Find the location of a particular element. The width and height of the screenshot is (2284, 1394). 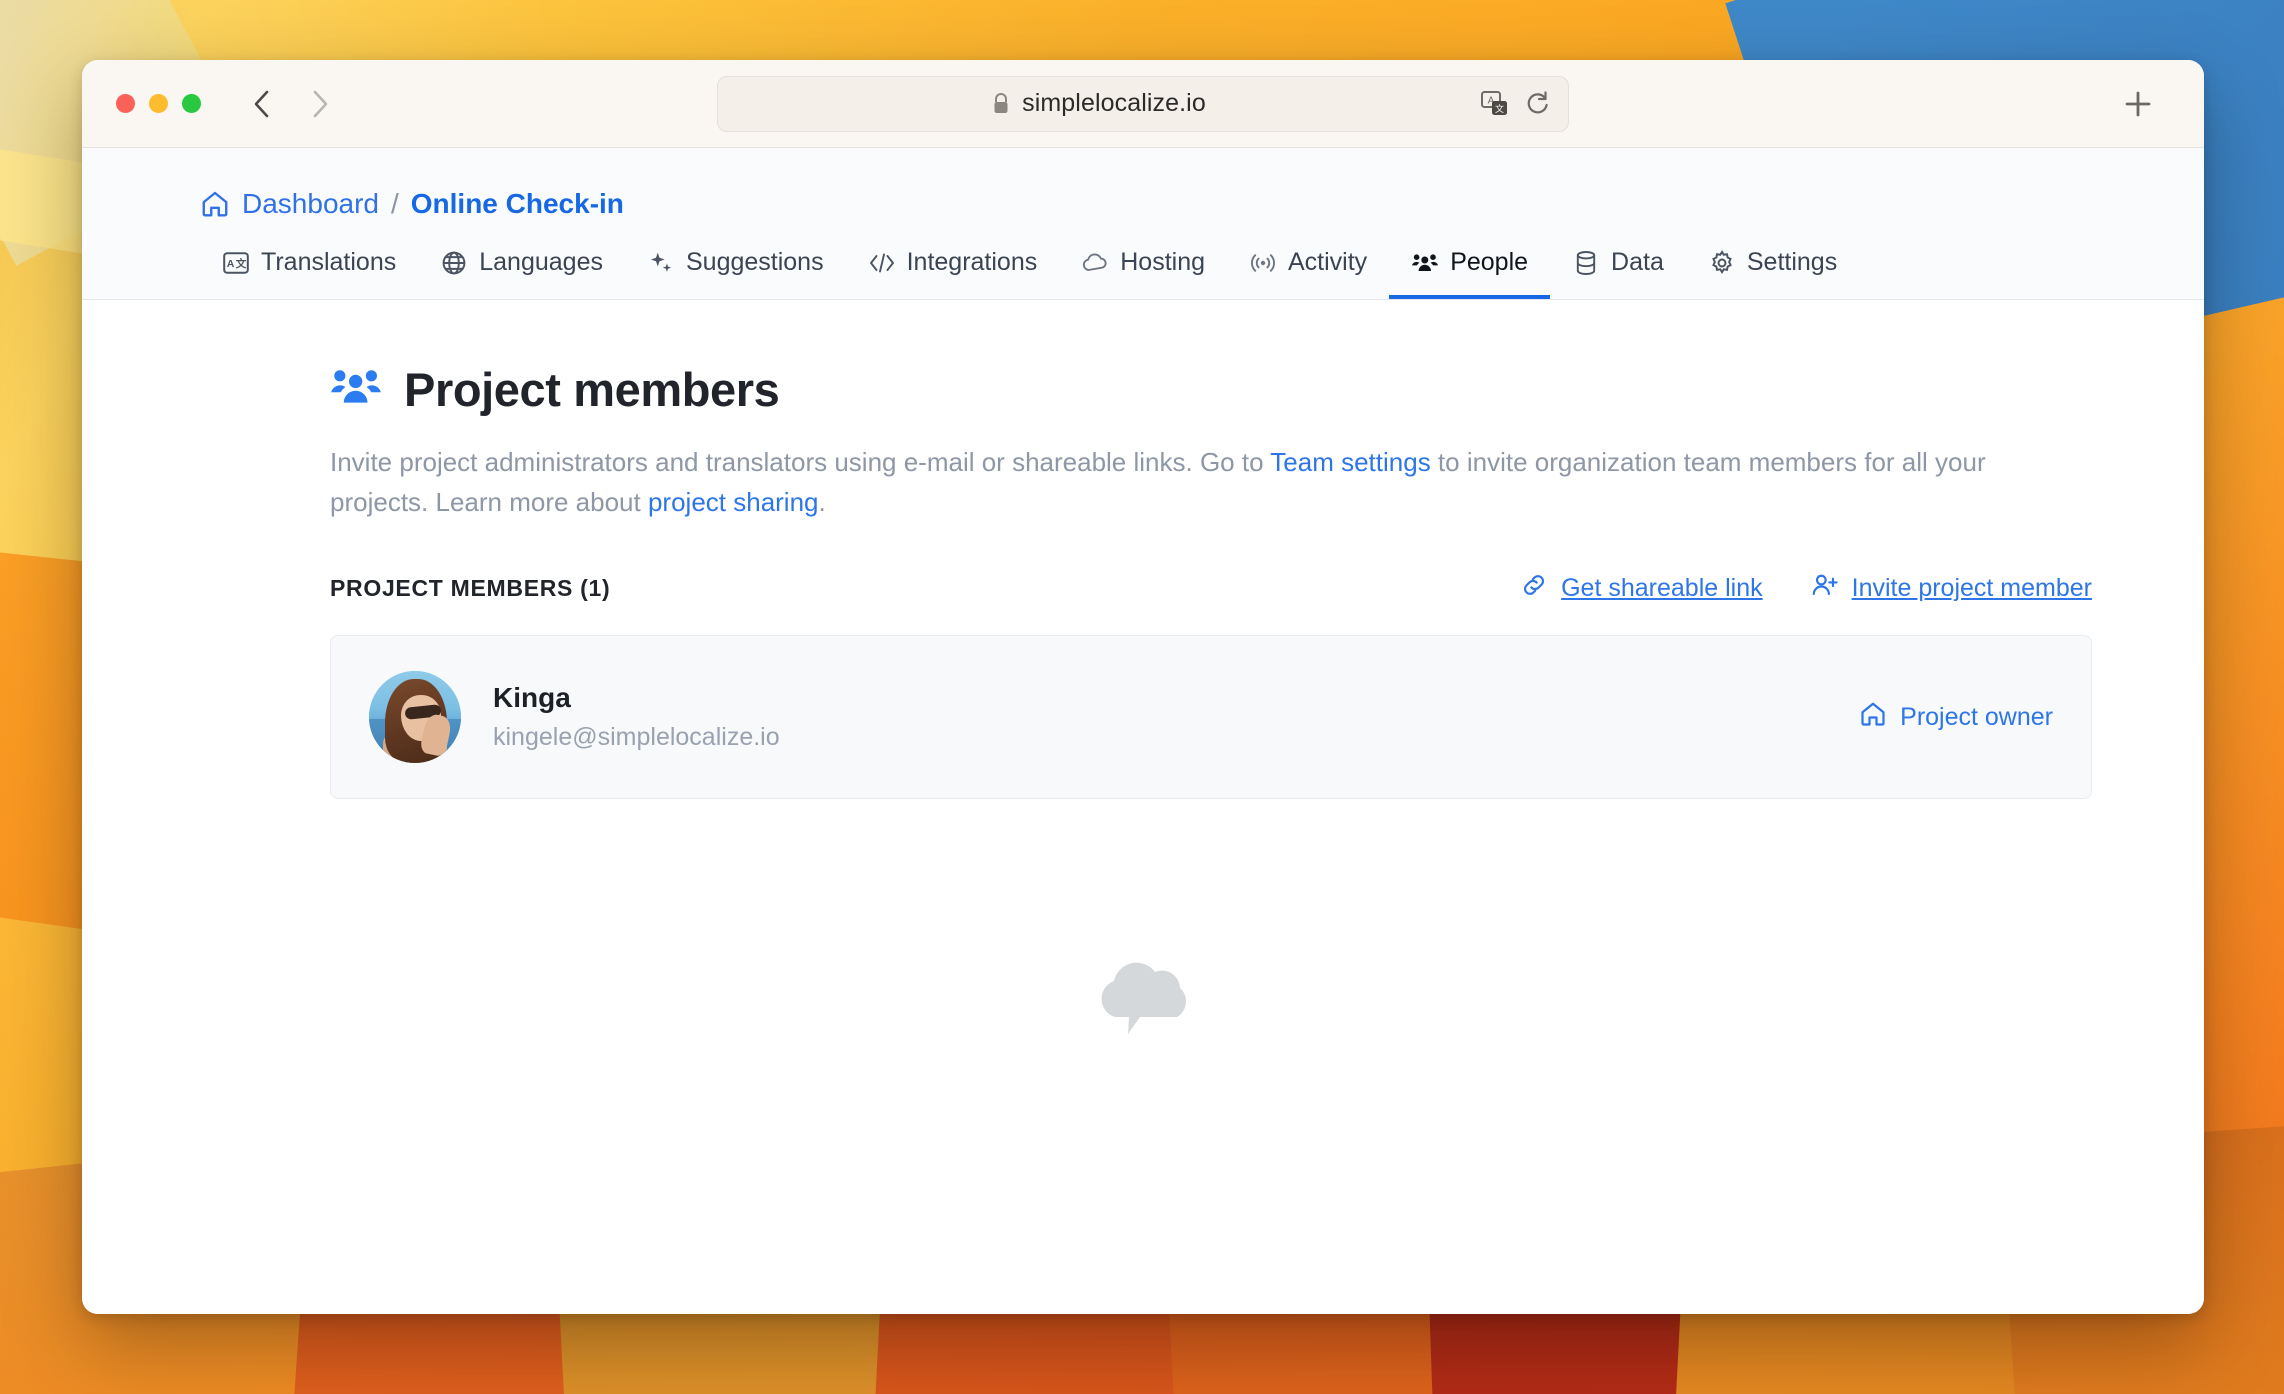

browser-toolbar: simplelocalize.io A 文 is located at coordinates (1143, 104).